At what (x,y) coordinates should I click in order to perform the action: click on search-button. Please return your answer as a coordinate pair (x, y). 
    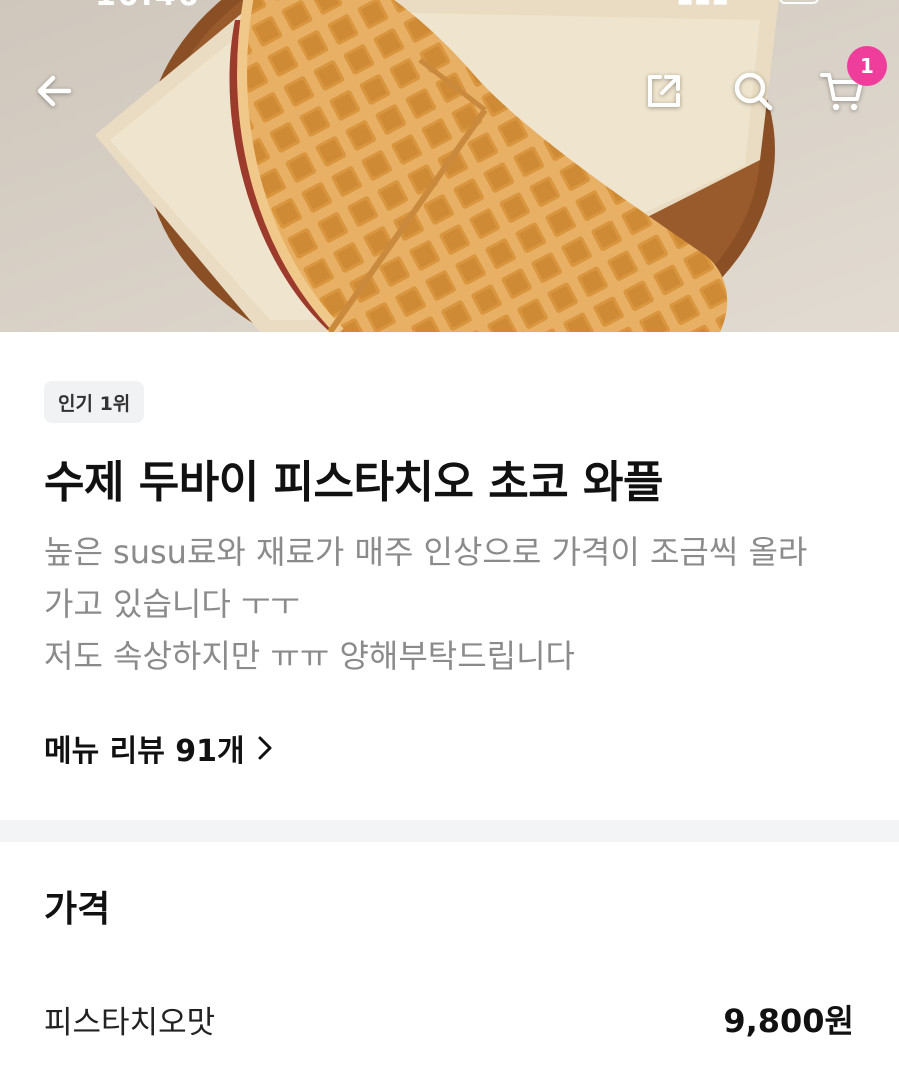
    Looking at the image, I should click on (753, 91).